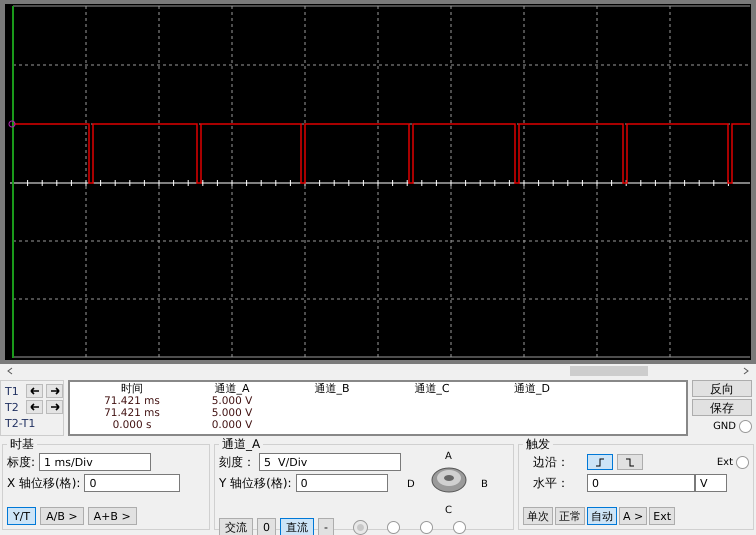 This screenshot has height=535, width=756. What do you see at coordinates (551, 483) in the screenshot?
I see `field-label: 水平：` at bounding box center [551, 483].